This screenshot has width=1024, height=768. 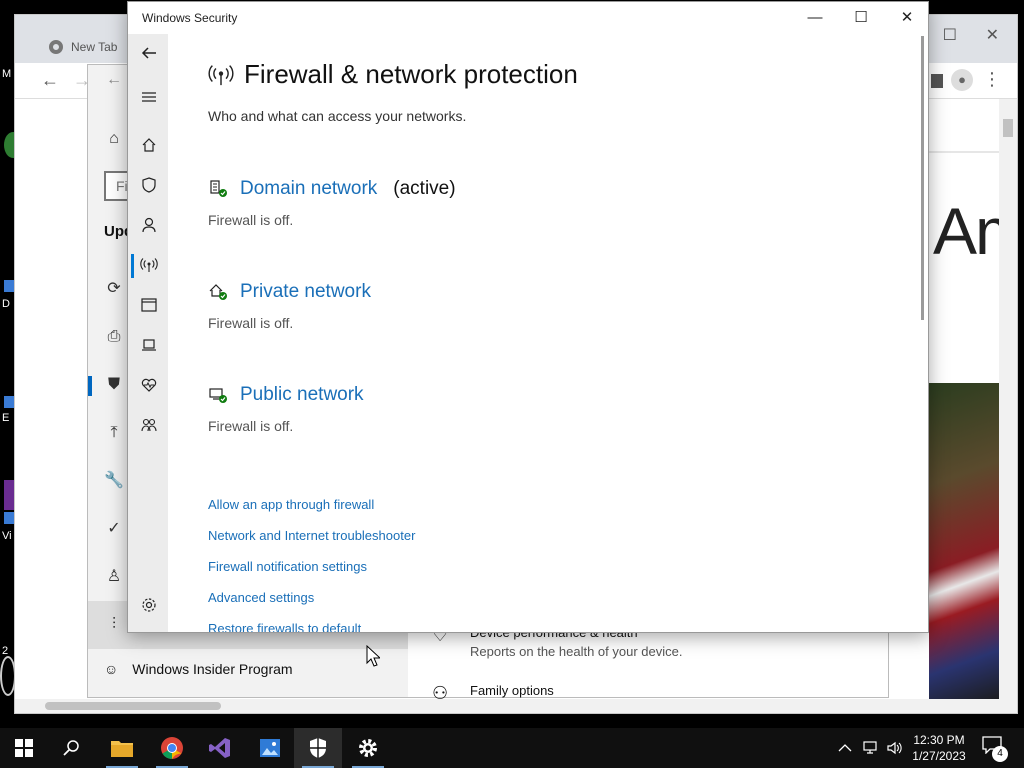 What do you see at coordinates (861, 18) in the screenshot?
I see `maximize-button: ☐` at bounding box center [861, 18].